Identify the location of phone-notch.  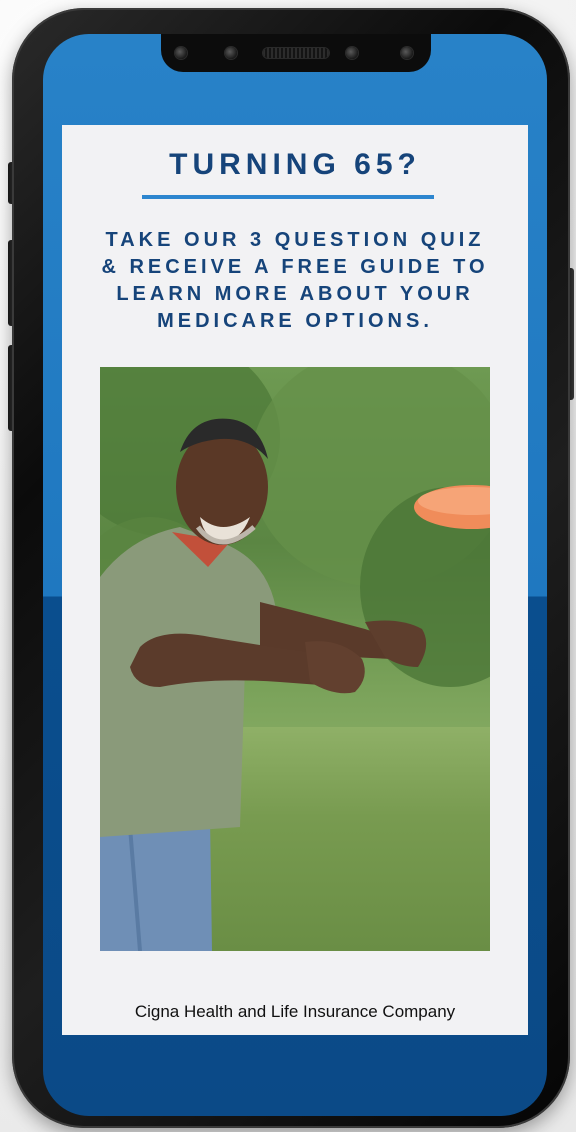
(296, 53).